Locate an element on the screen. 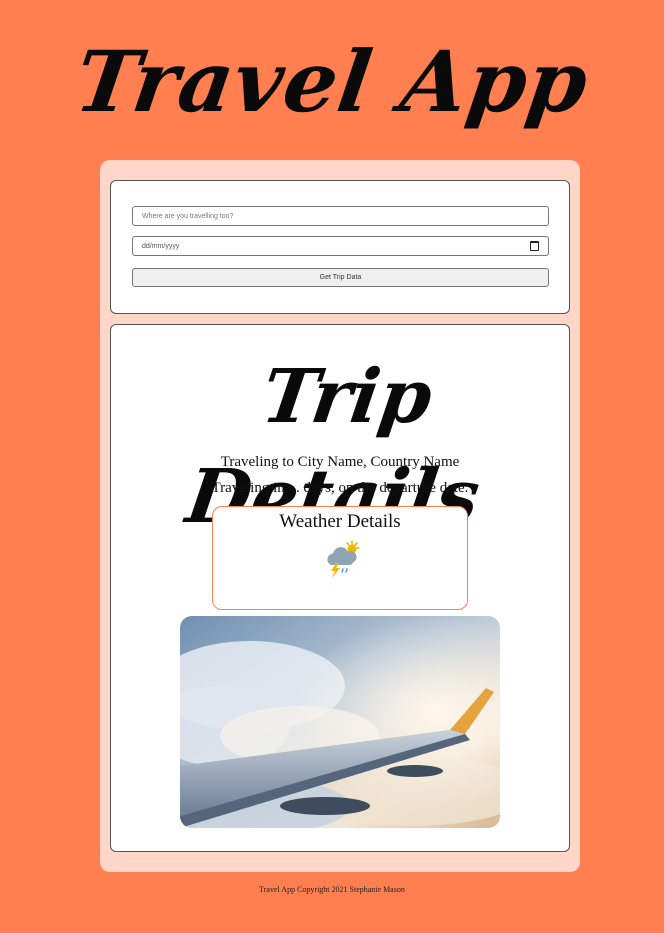  thunderstorm-sun-icon is located at coordinates (343, 559).